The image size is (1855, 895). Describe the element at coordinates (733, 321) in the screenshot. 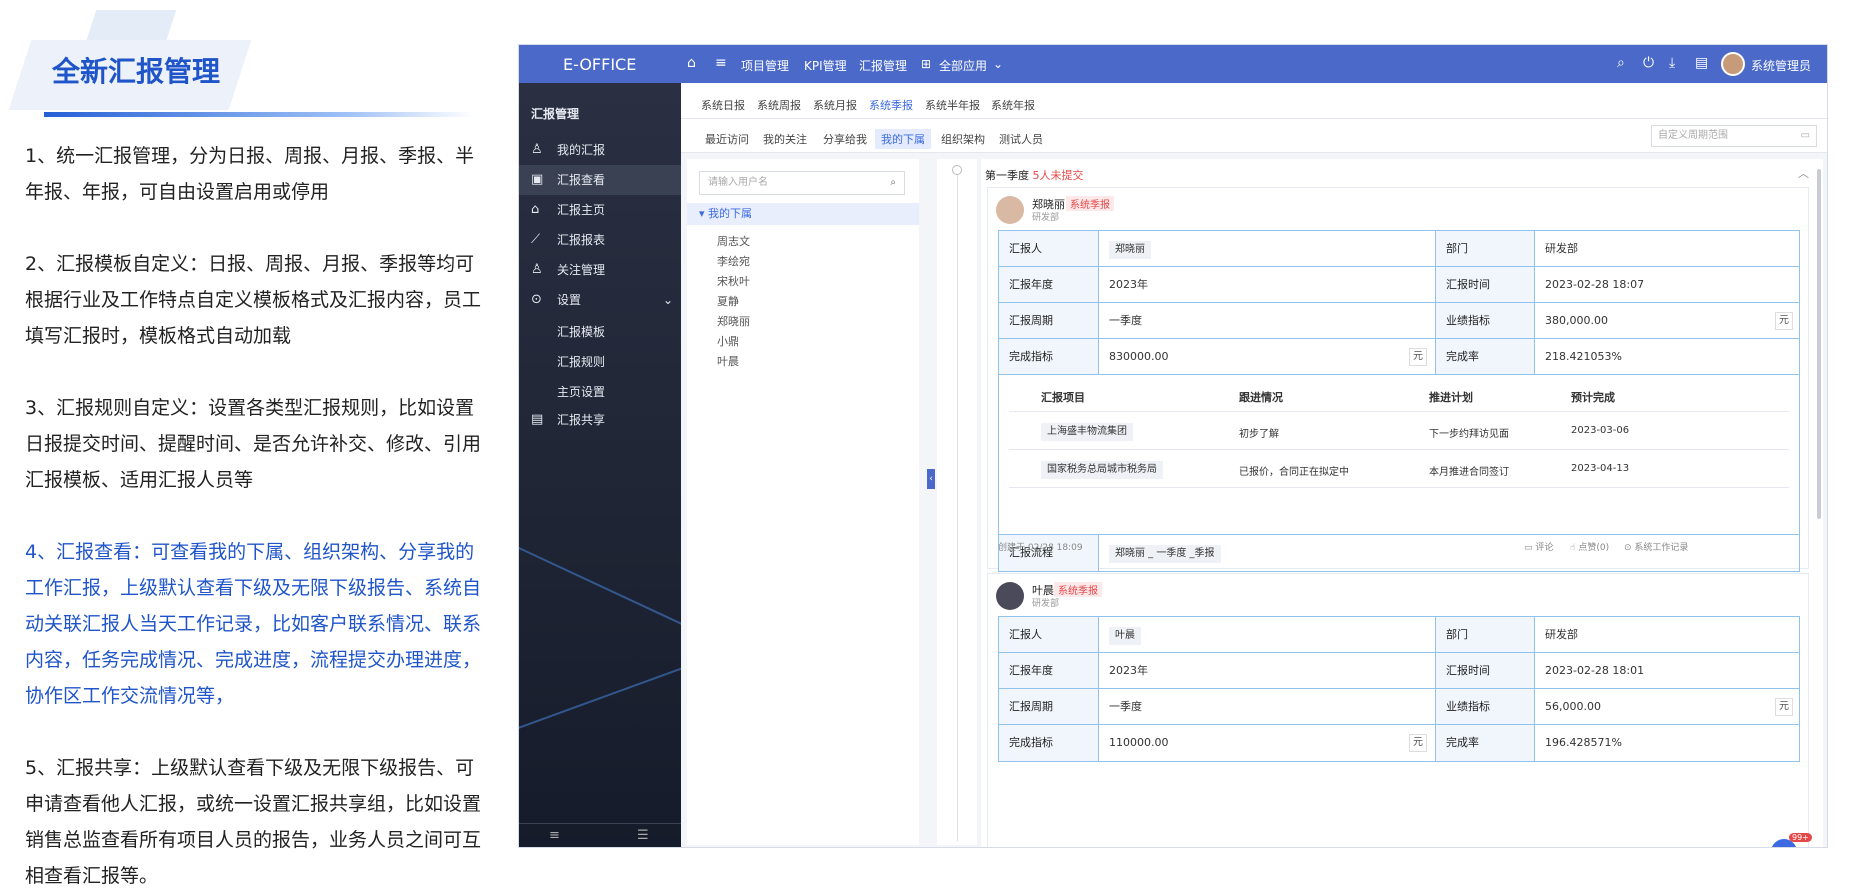

I see `tree-node: 郑晓丽` at that location.